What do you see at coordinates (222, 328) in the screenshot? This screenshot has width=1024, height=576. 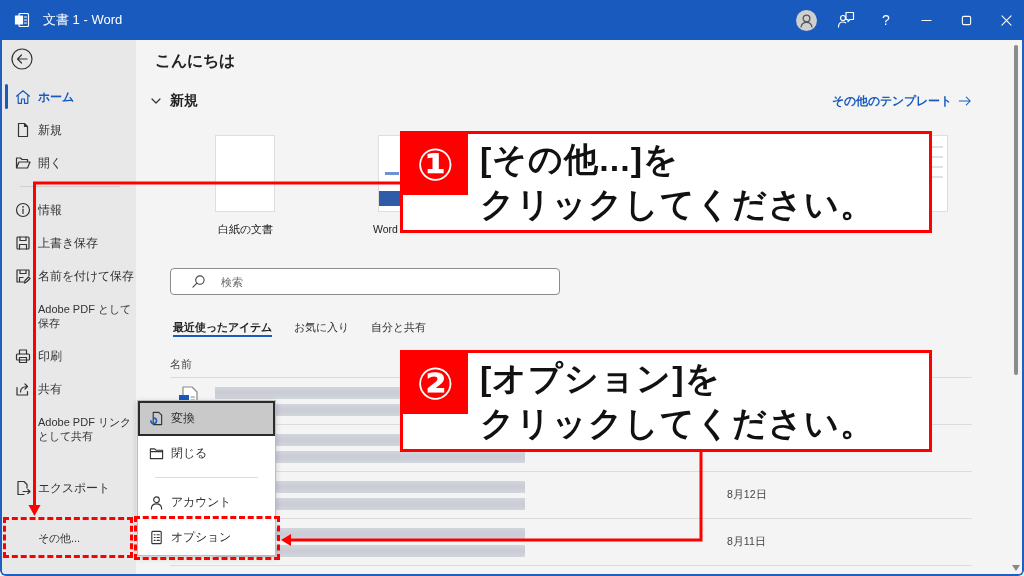 I see `tab: 最近使ったアイテム` at bounding box center [222, 328].